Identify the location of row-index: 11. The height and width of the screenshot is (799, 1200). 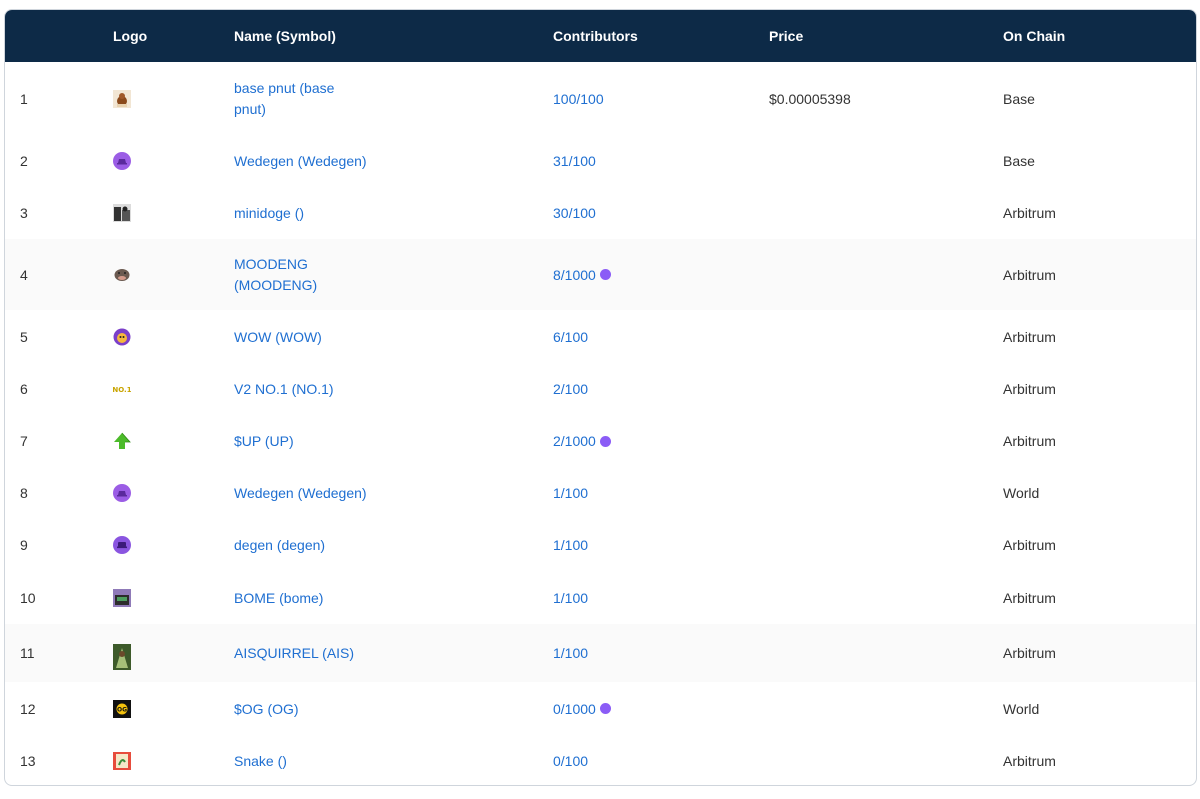
(27, 653).